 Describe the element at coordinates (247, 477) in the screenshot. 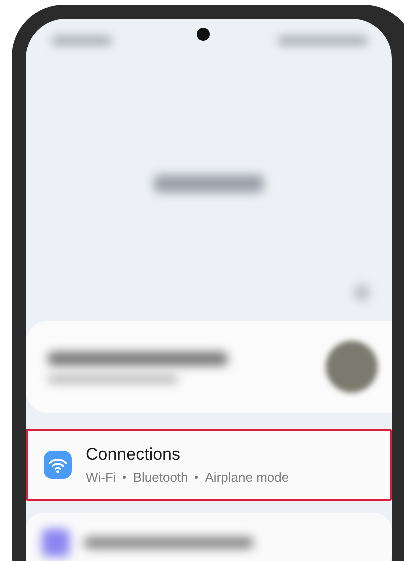

I see `item-subtitle: Airplane mode` at that location.